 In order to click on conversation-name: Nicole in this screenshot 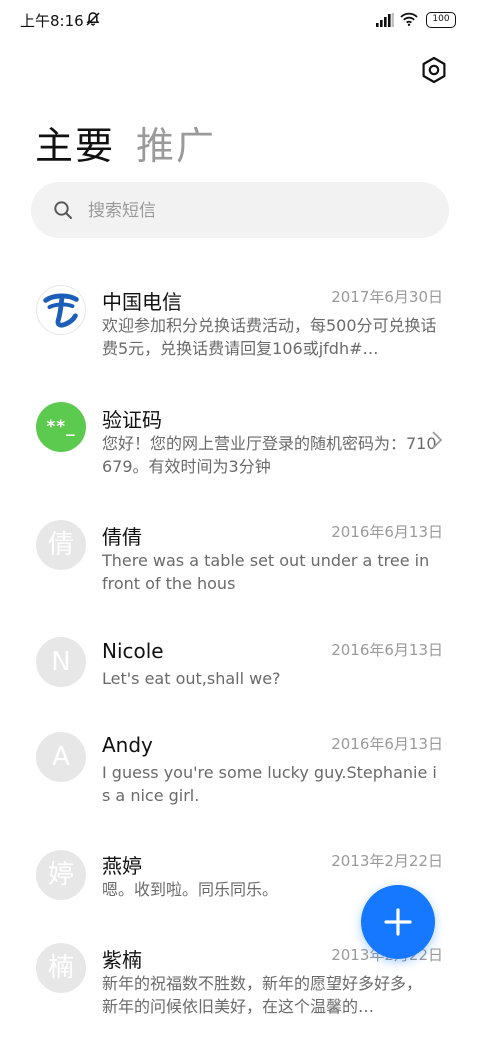, I will do `click(133, 651)`.